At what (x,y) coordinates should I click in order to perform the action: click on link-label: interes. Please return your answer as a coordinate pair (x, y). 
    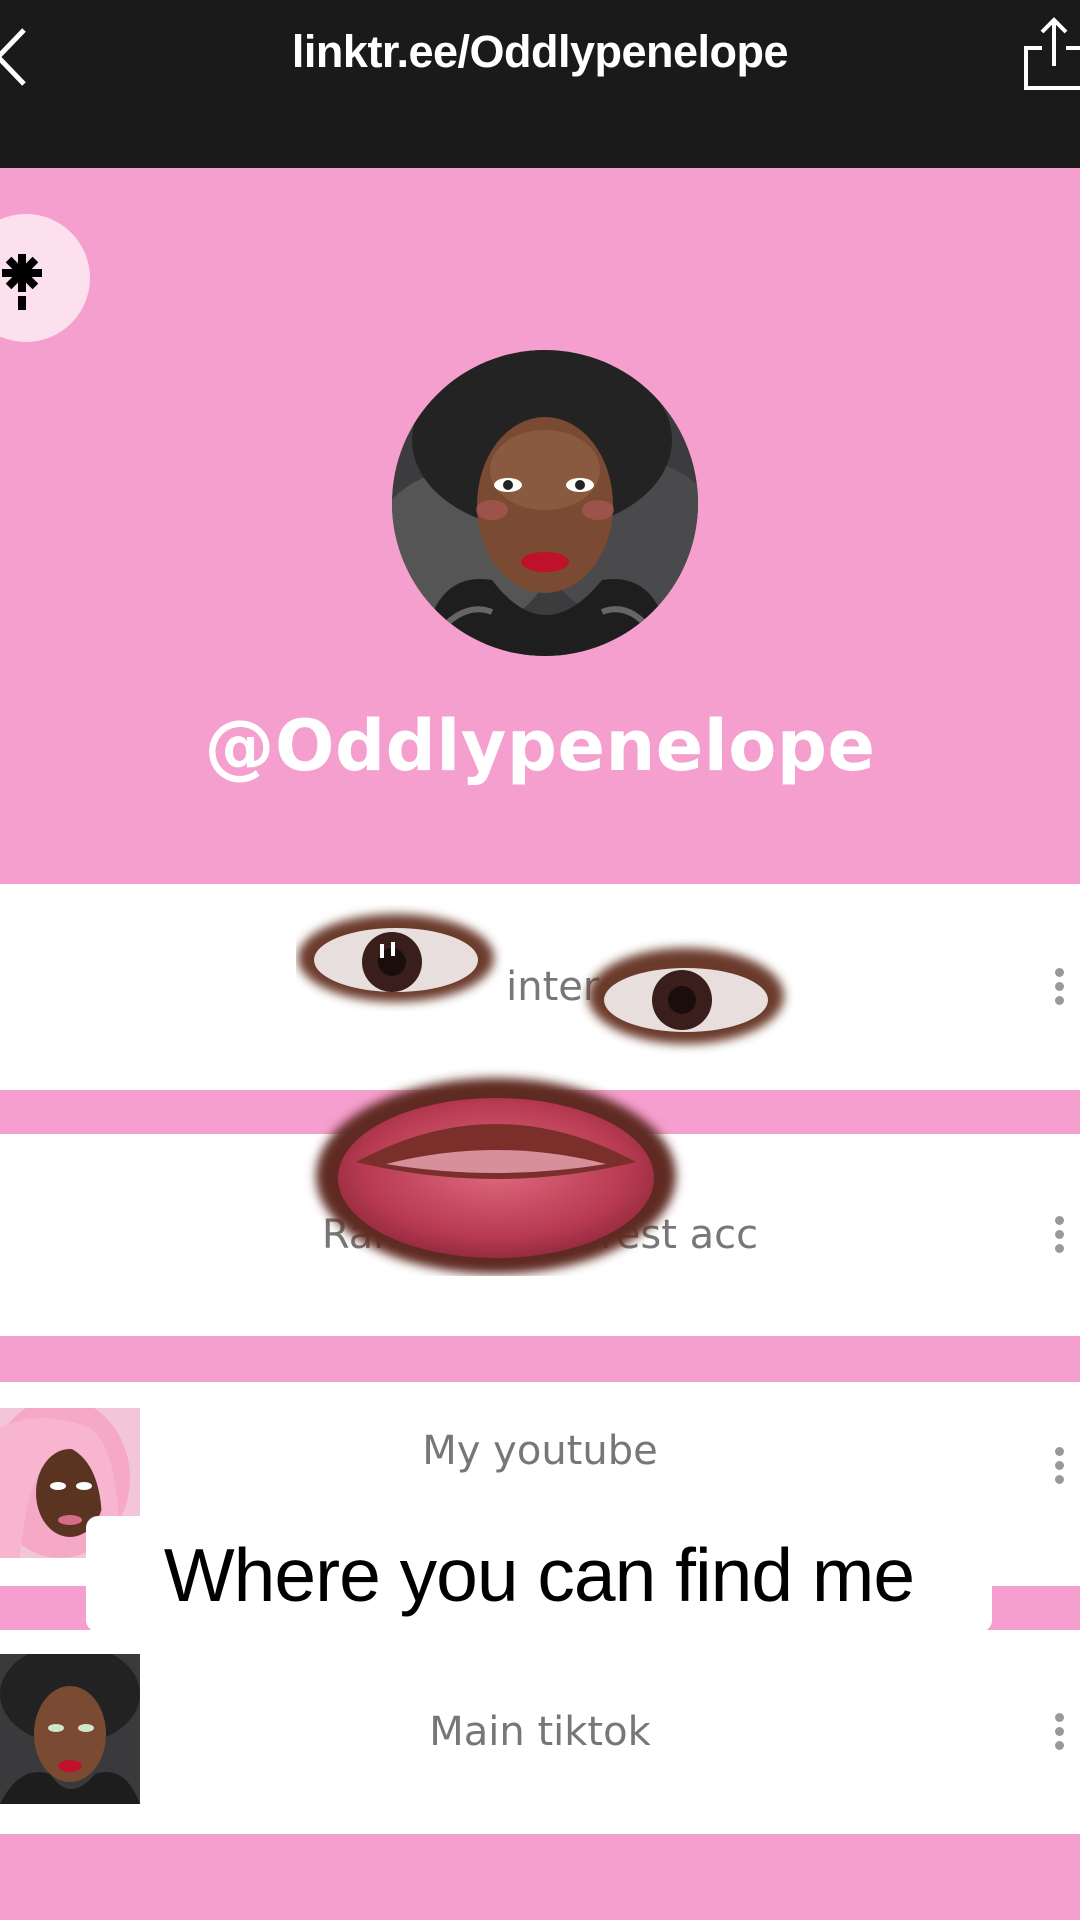
    Looking at the image, I should click on (575, 987).